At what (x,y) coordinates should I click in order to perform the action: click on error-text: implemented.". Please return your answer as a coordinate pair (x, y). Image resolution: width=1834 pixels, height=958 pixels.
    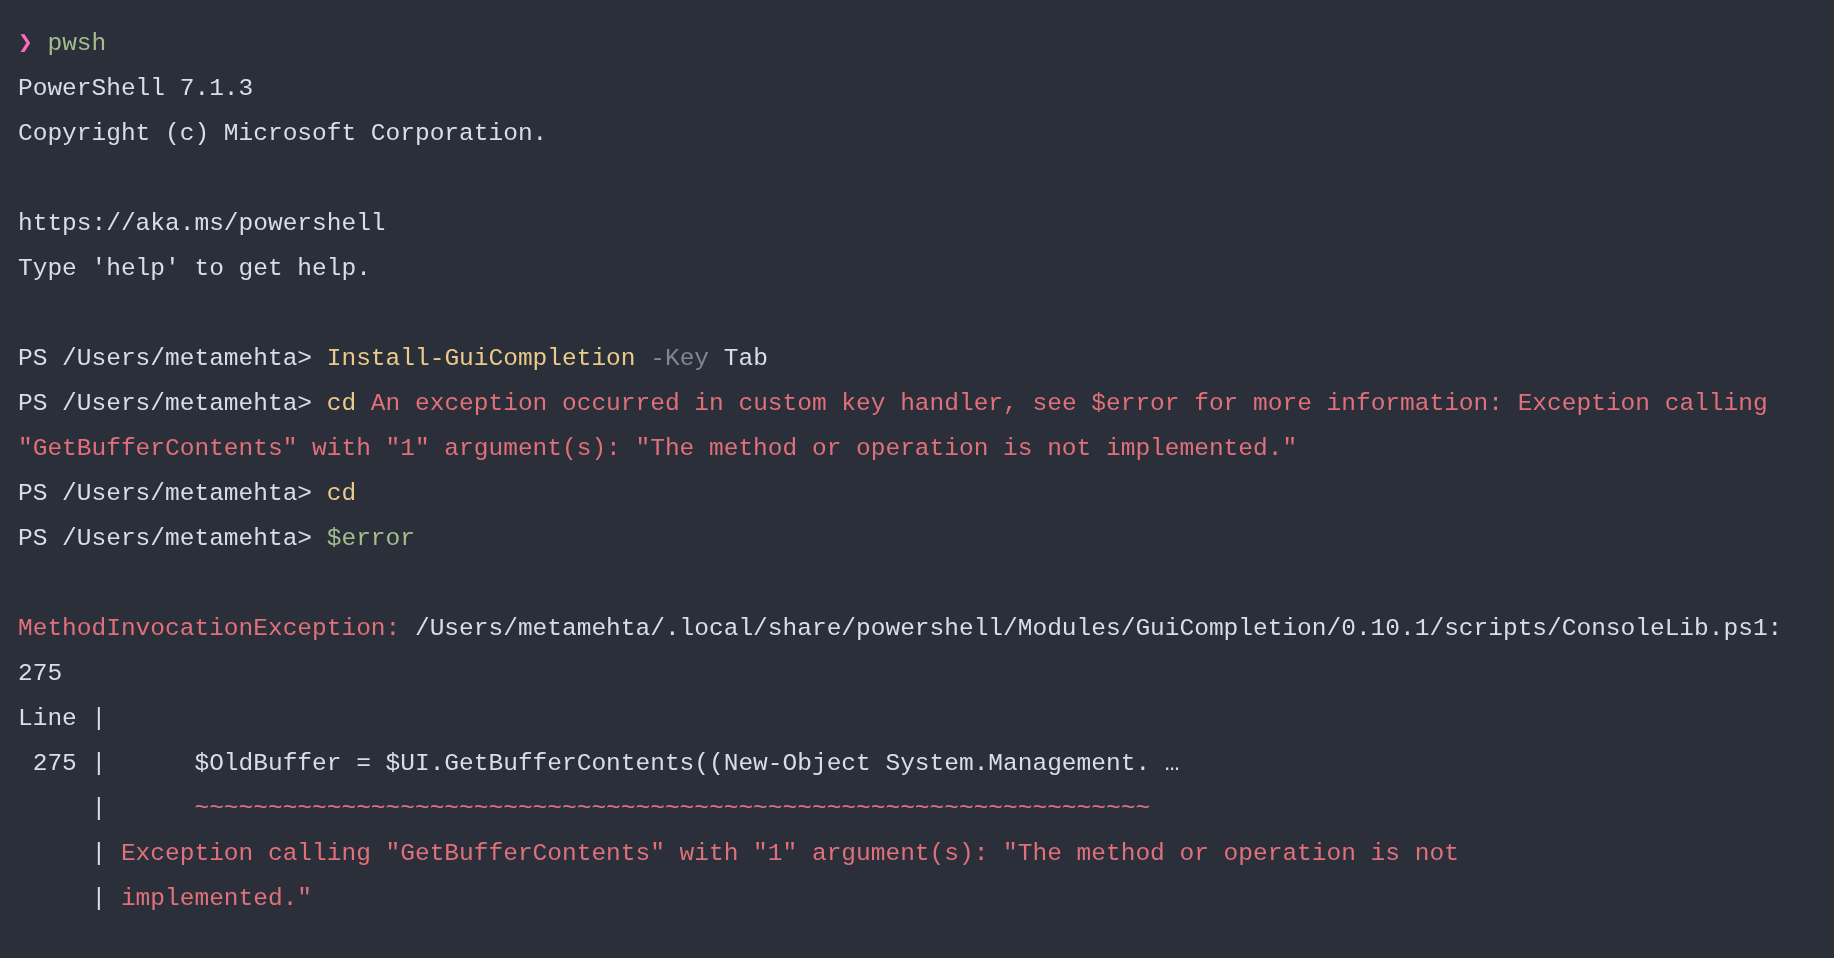
    Looking at the image, I should click on (216, 899).